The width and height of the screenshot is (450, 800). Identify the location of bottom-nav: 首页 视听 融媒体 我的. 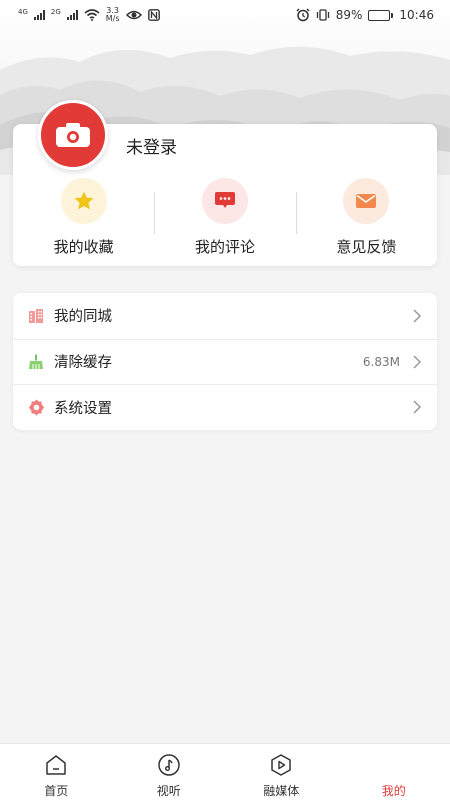
(225, 771).